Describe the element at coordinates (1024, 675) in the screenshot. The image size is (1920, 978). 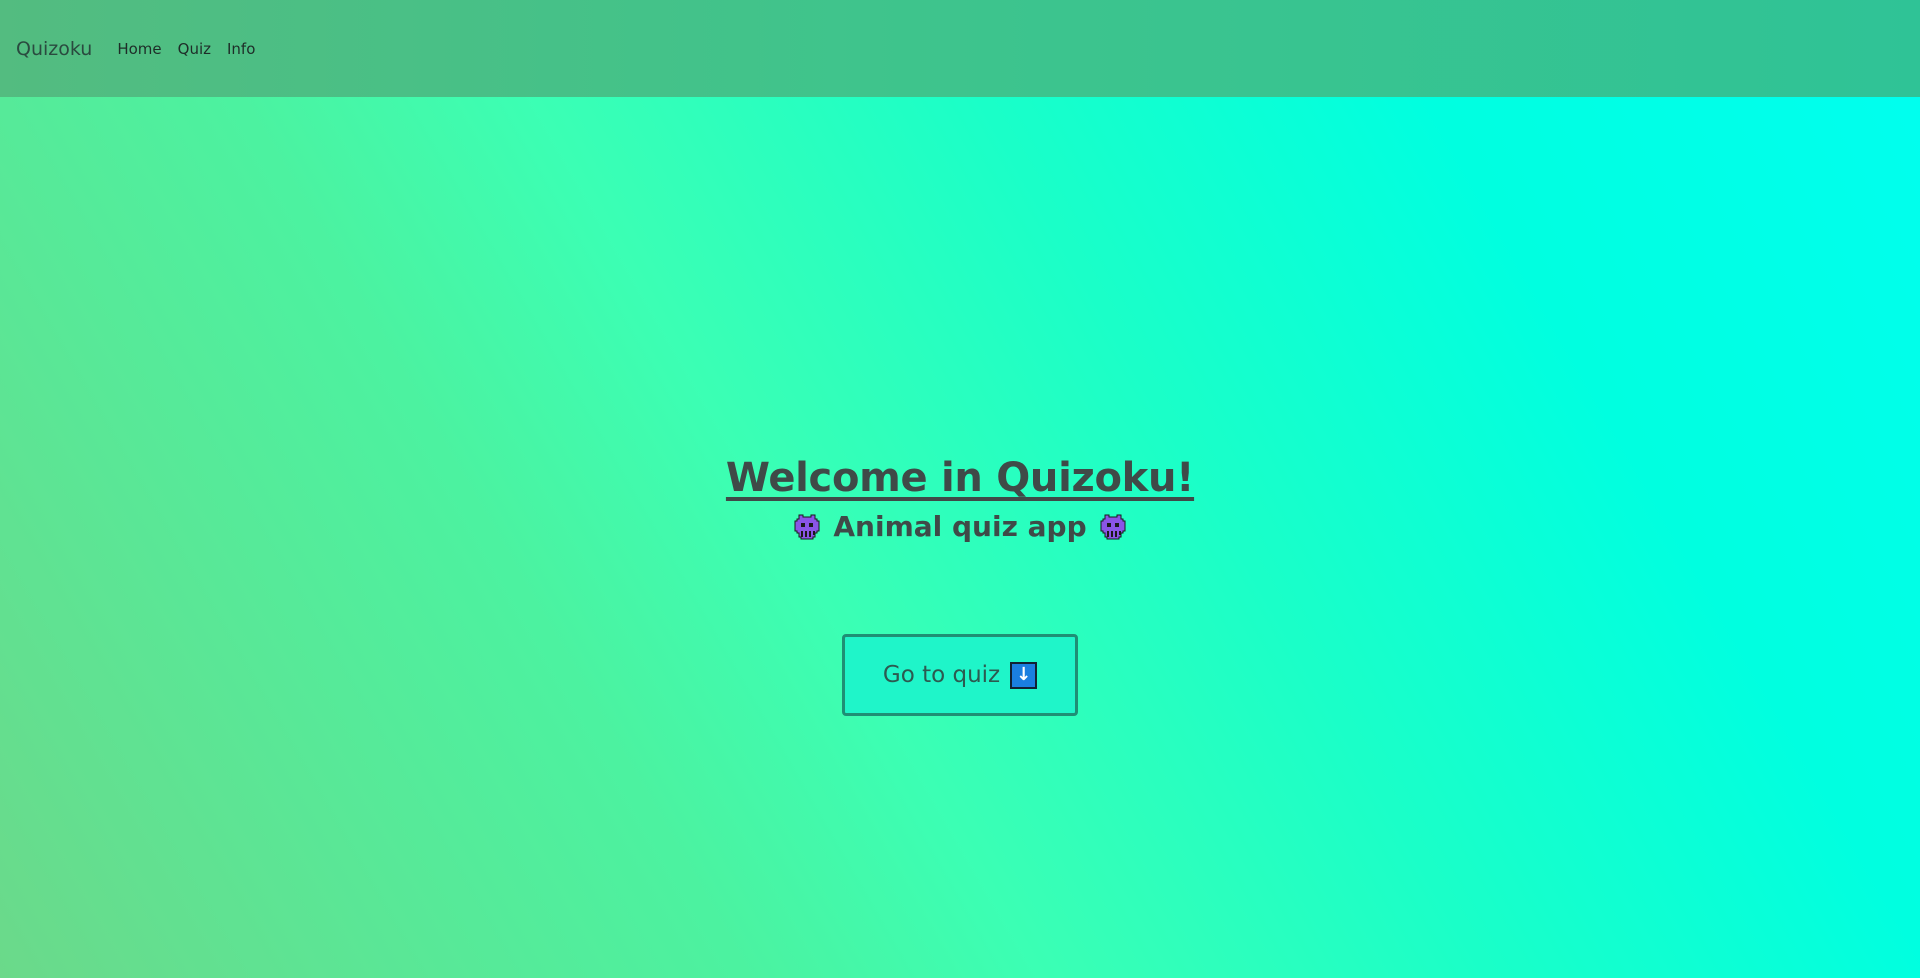
I see `down-arrow-icon: ↓` at that location.